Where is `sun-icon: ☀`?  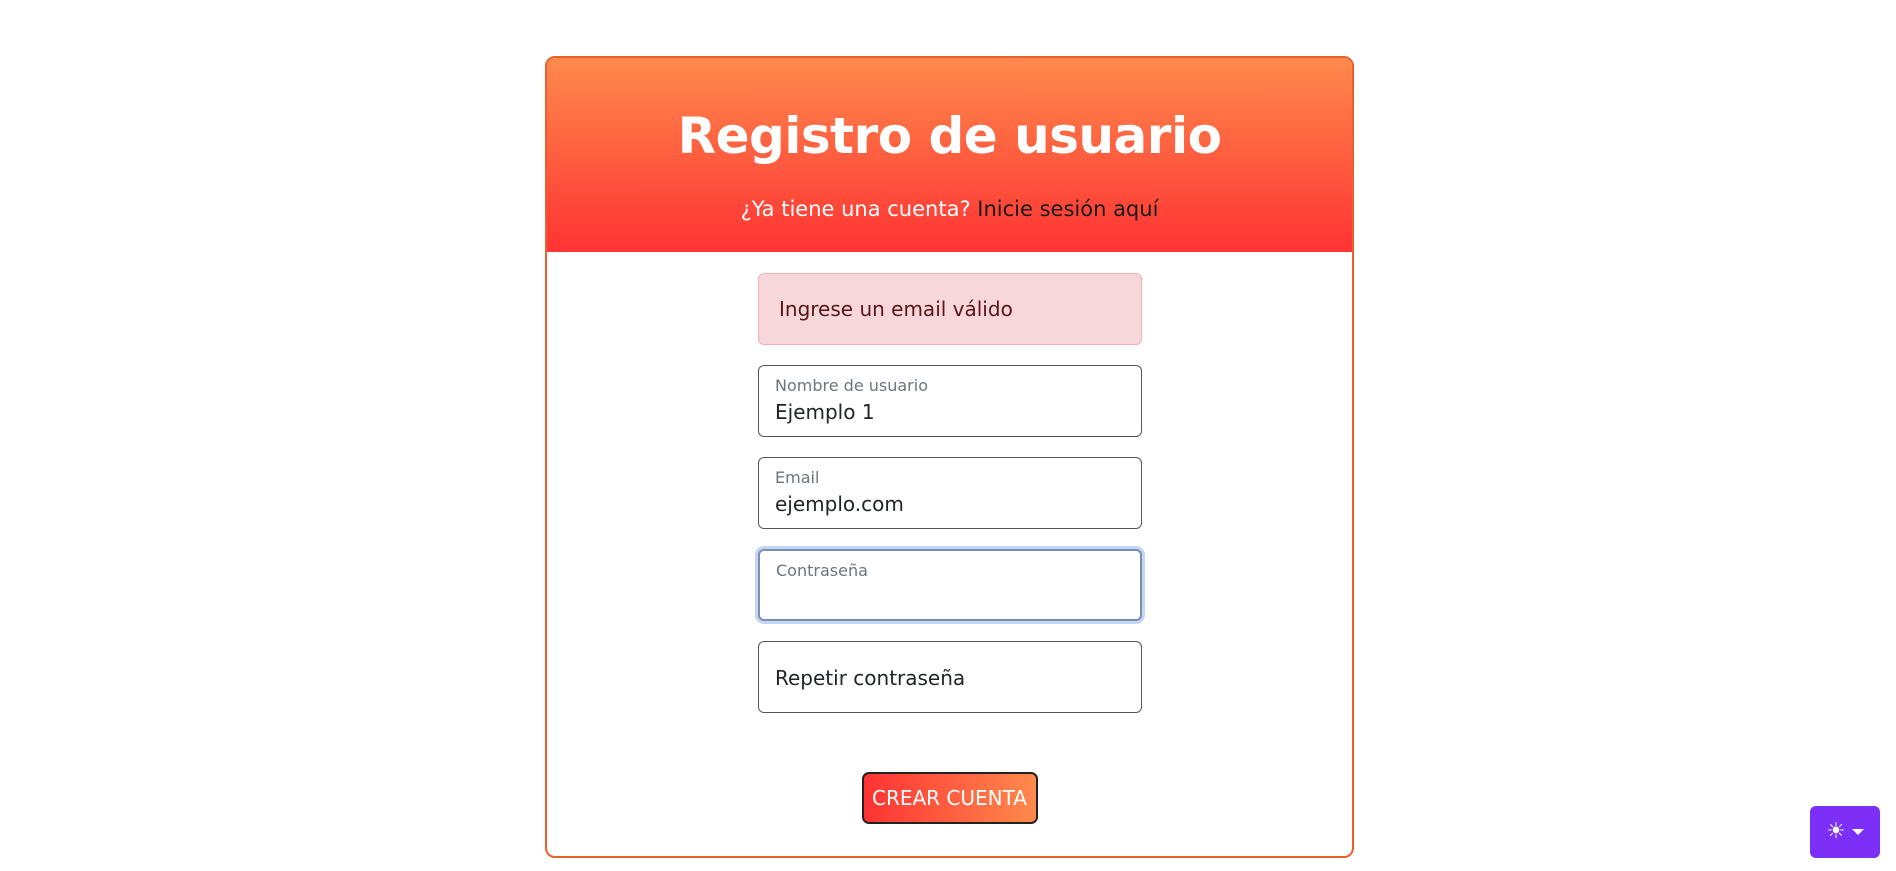 sun-icon: ☀ is located at coordinates (1836, 831).